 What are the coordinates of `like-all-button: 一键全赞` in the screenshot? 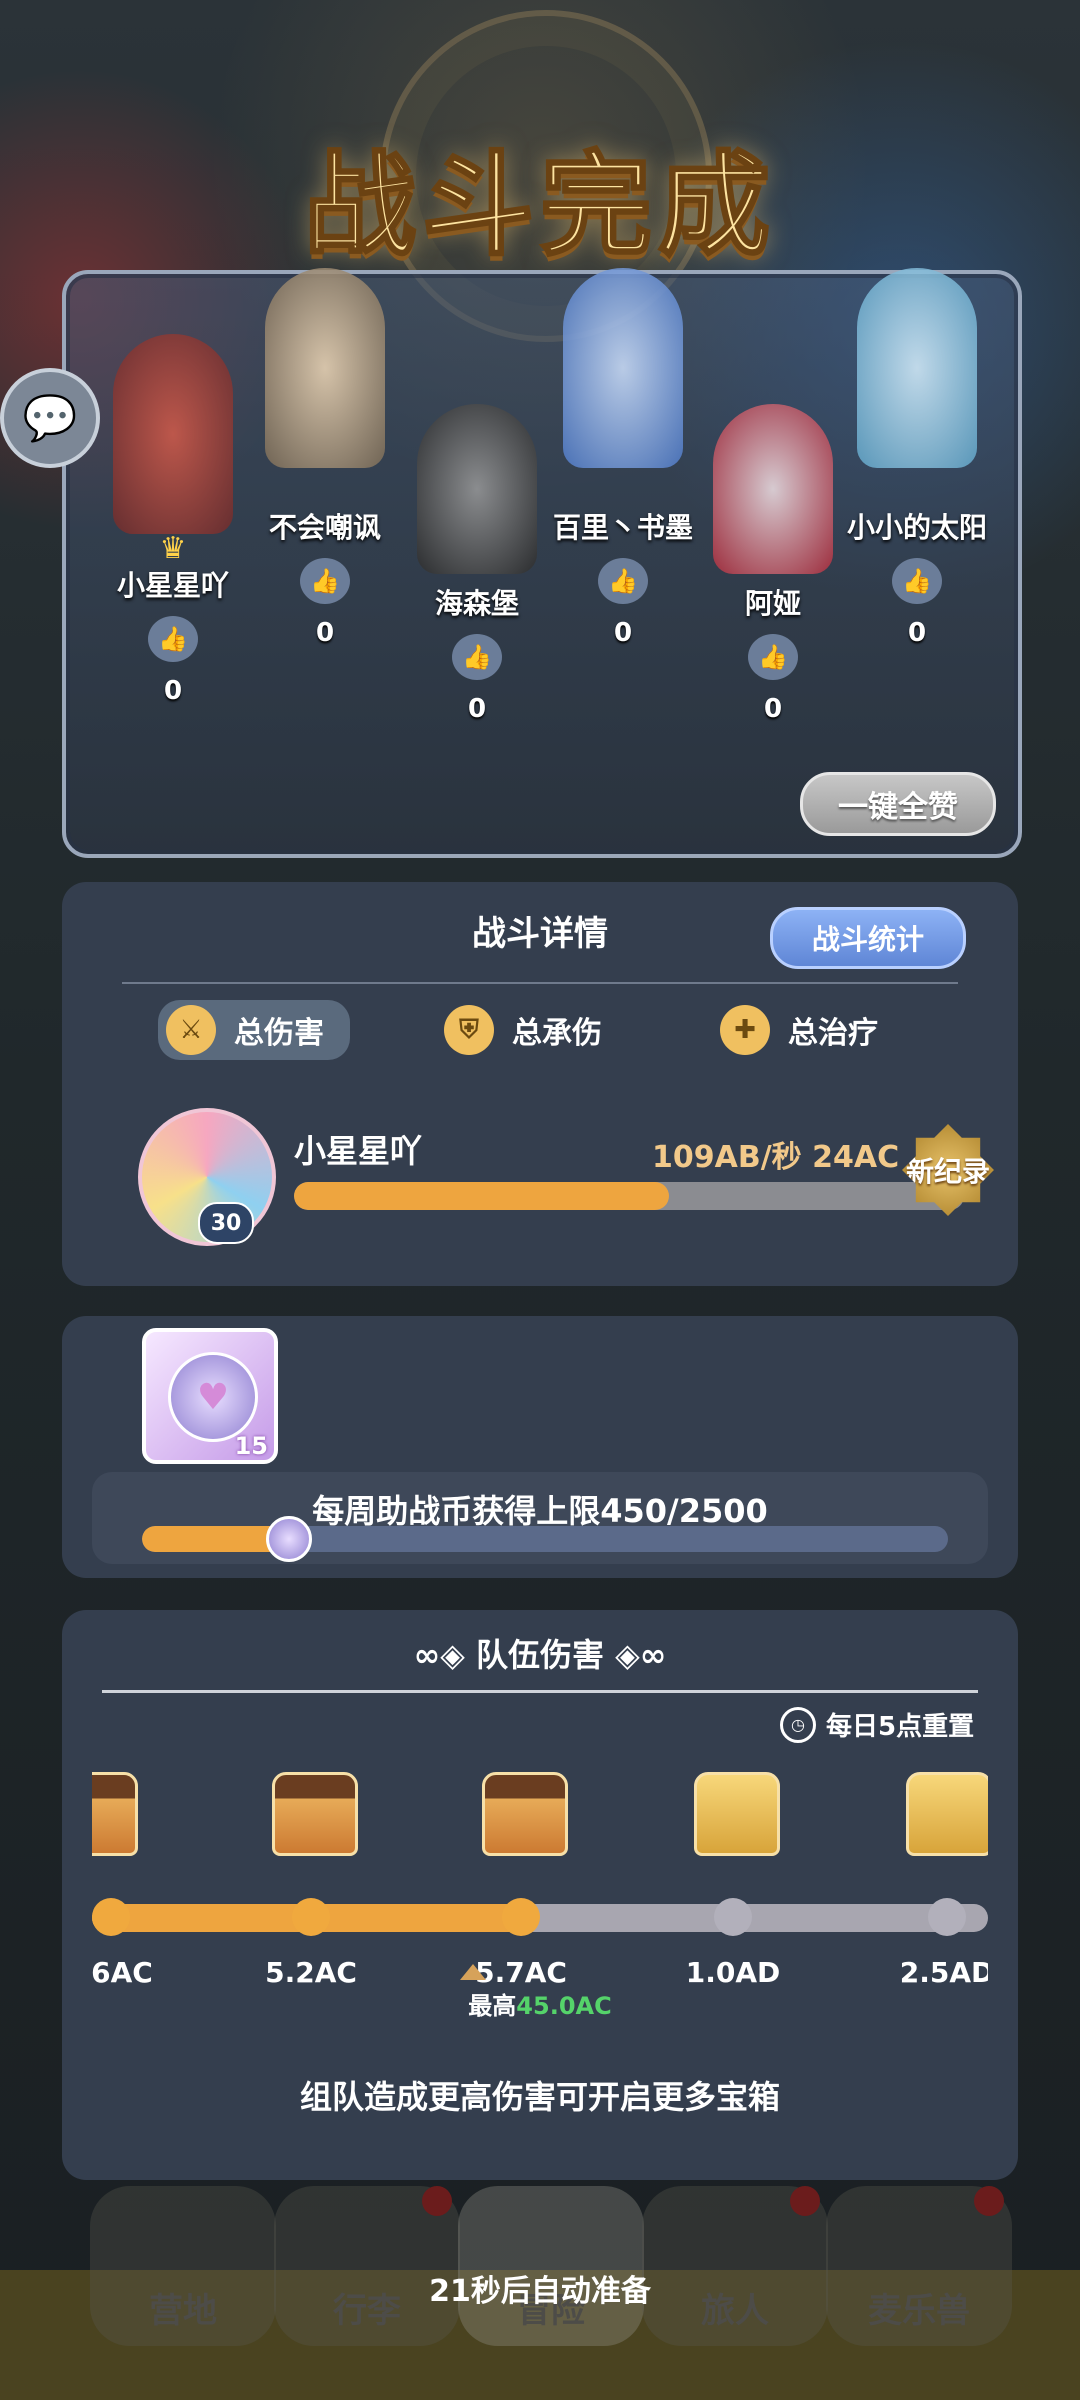 It's located at (898, 804).